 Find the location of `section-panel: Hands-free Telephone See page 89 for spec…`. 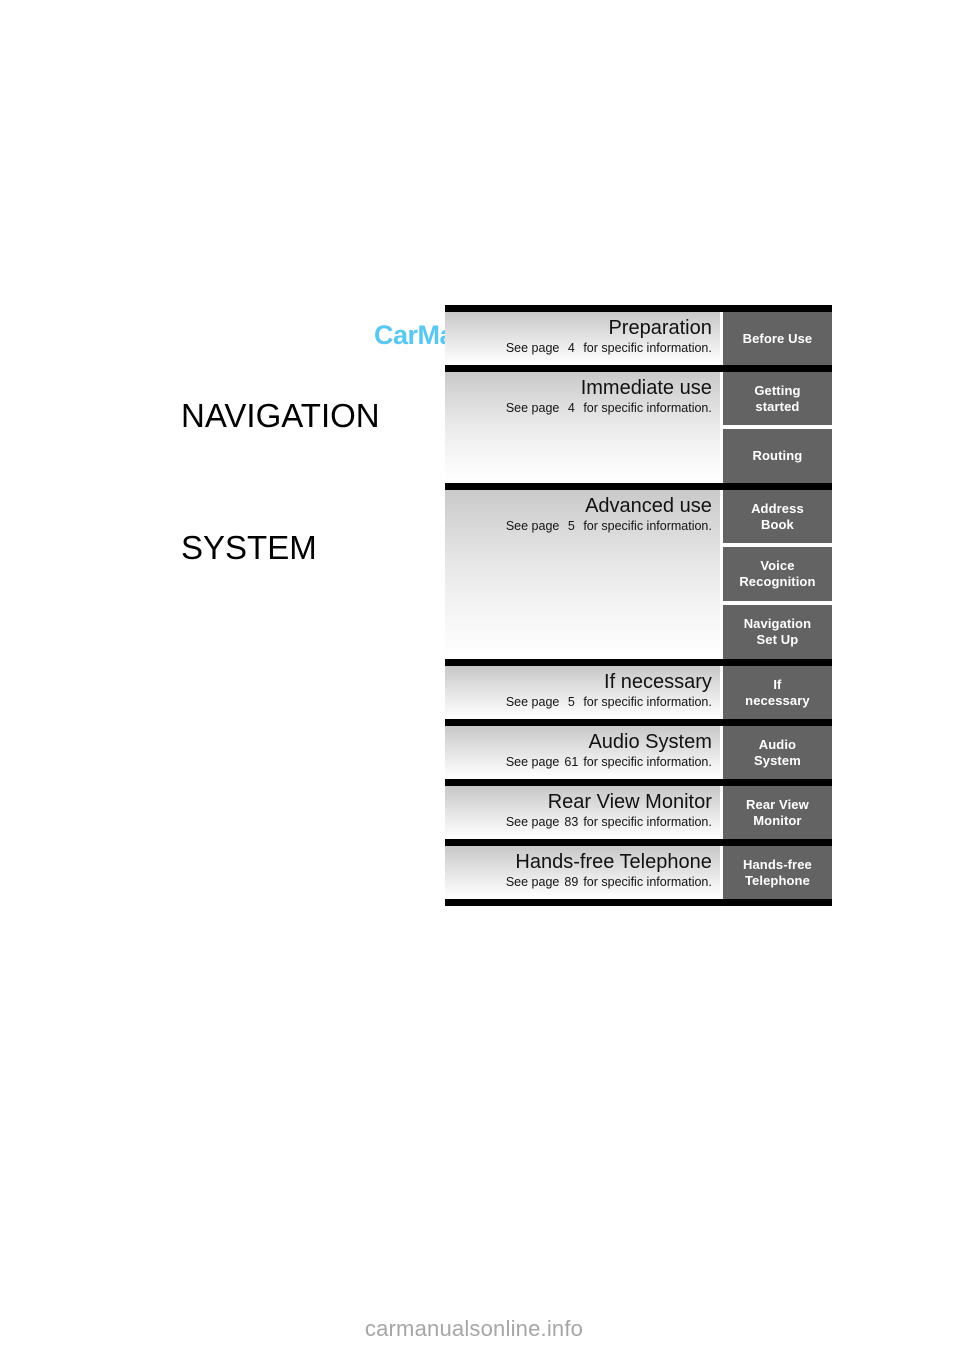

section-panel: Hands-free Telephone See page 89 for spec… is located at coordinates (582, 872).